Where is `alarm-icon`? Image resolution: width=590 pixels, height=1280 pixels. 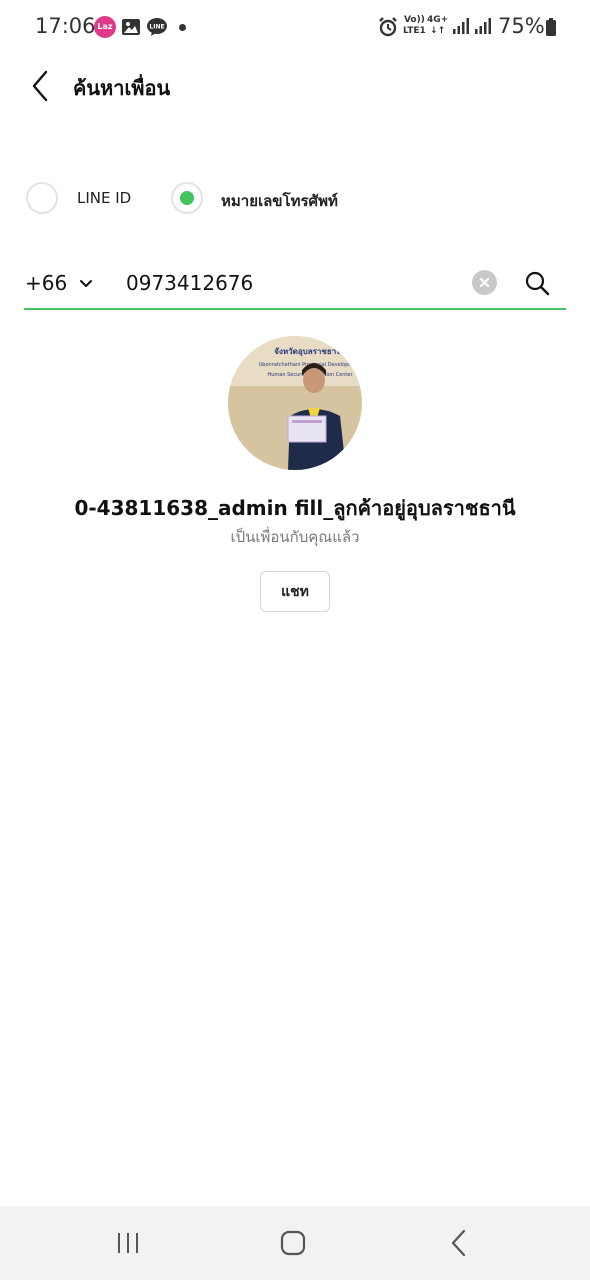
alarm-icon is located at coordinates (388, 27).